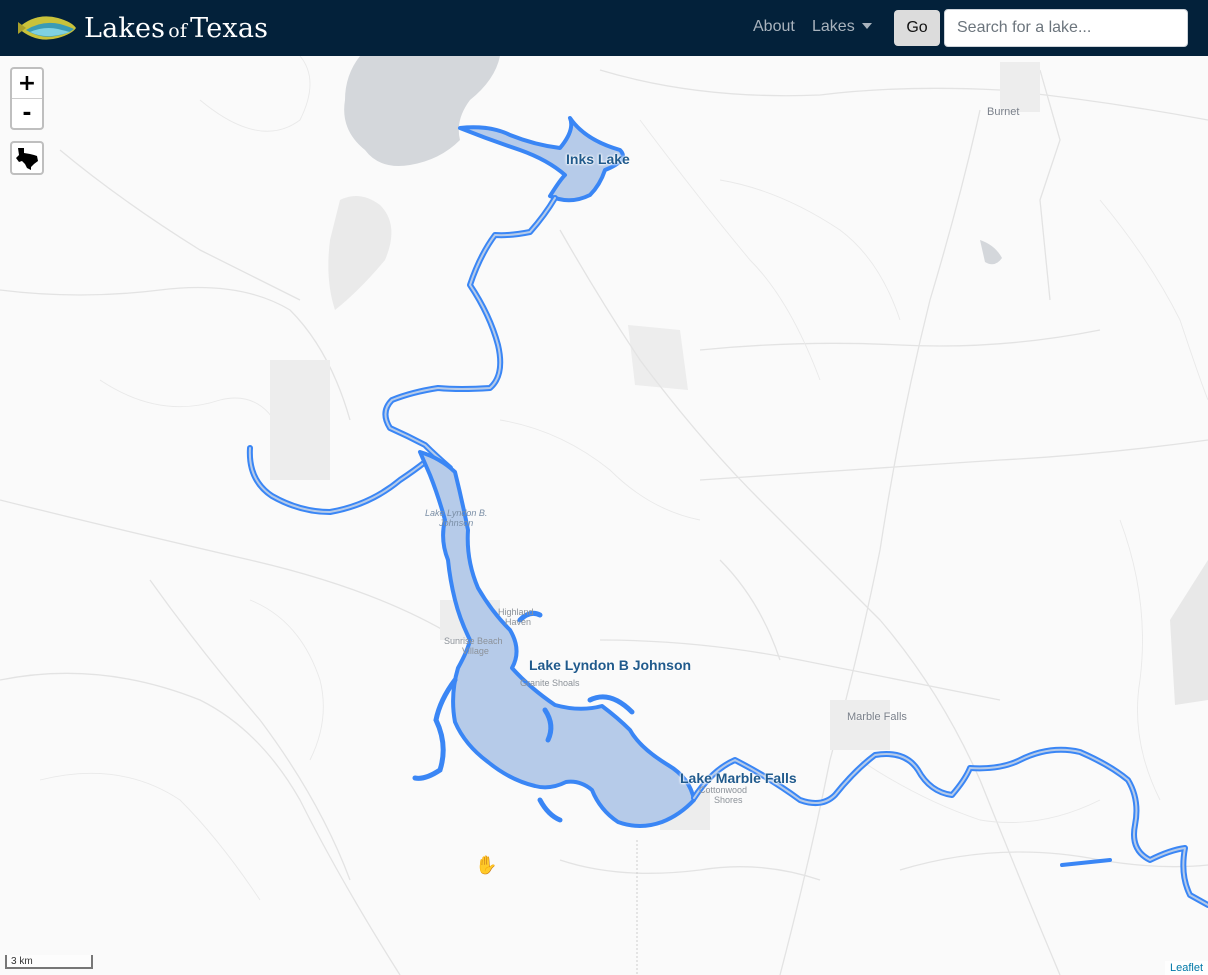 This screenshot has height=975, width=1208. What do you see at coordinates (473, 641) in the screenshot?
I see `town-sunrise-beach: Sunrise Beach` at bounding box center [473, 641].